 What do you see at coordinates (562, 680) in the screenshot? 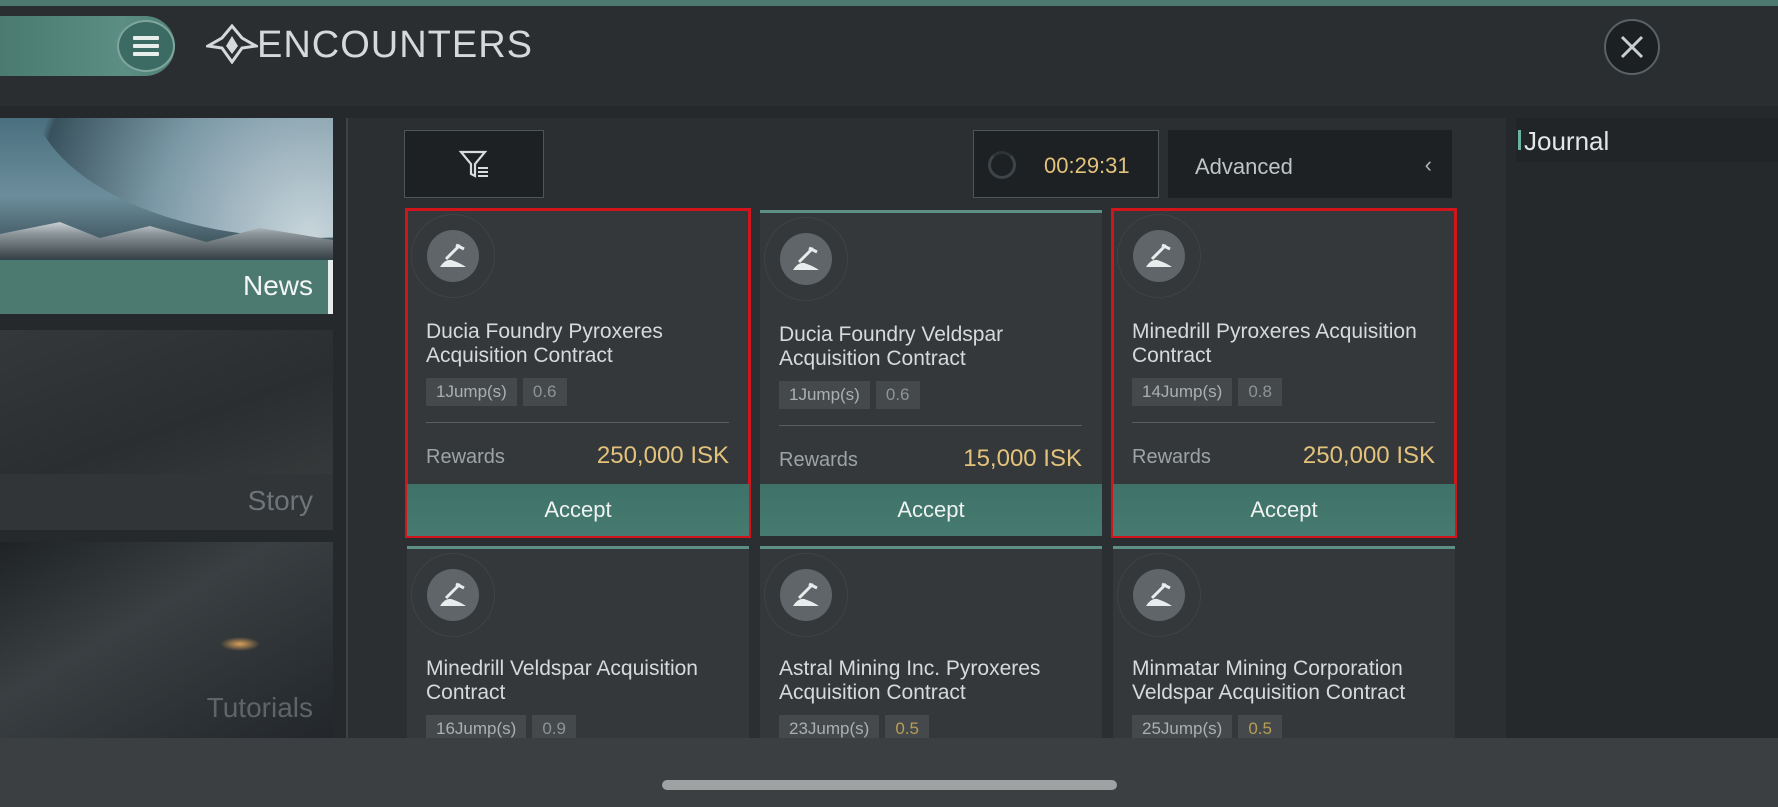
I see `contract-name: Minedrill Veldspar Acquisition Contract` at bounding box center [562, 680].